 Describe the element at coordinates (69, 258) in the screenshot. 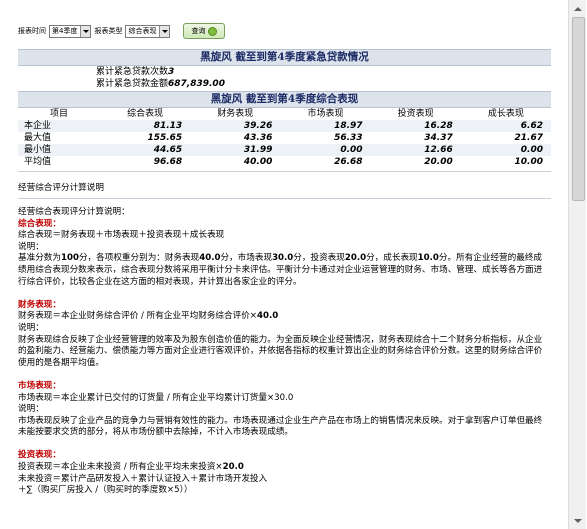

I see `weight-value: 100` at that location.